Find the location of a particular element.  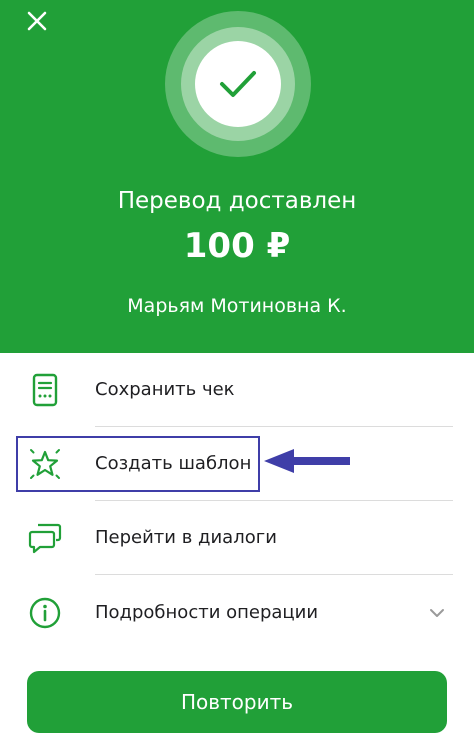

checkmark-icon is located at coordinates (238, 84).